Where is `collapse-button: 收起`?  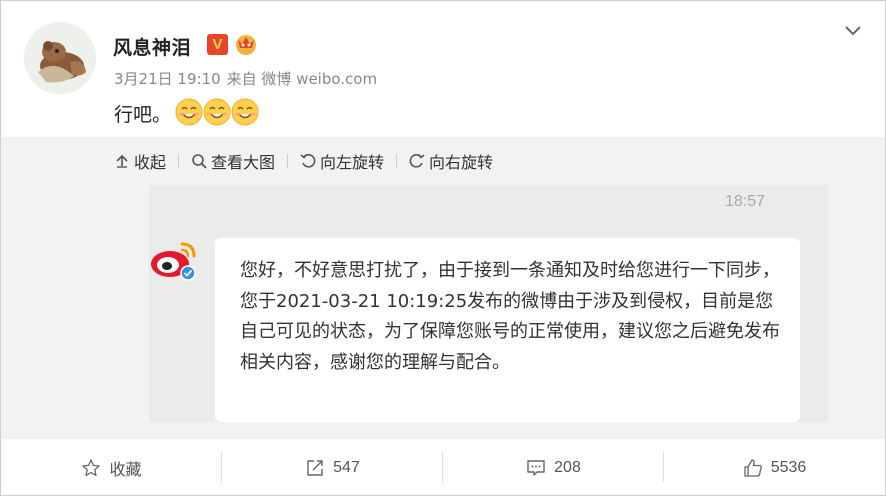
collapse-button: 收起 is located at coordinates (140, 161).